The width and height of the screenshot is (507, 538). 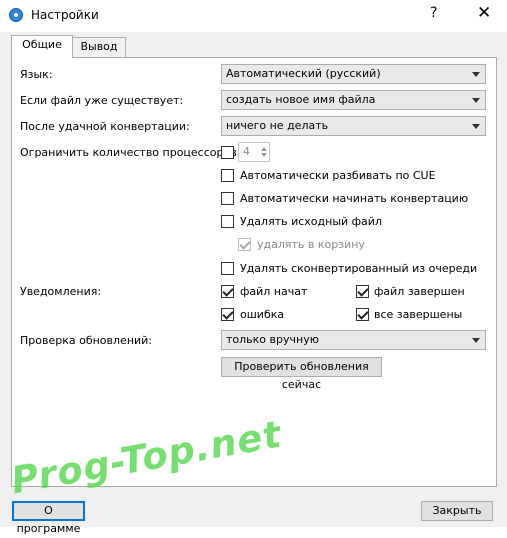 What do you see at coordinates (253, 16) in the screenshot?
I see `title-bar: Настройки ? ✕` at bounding box center [253, 16].